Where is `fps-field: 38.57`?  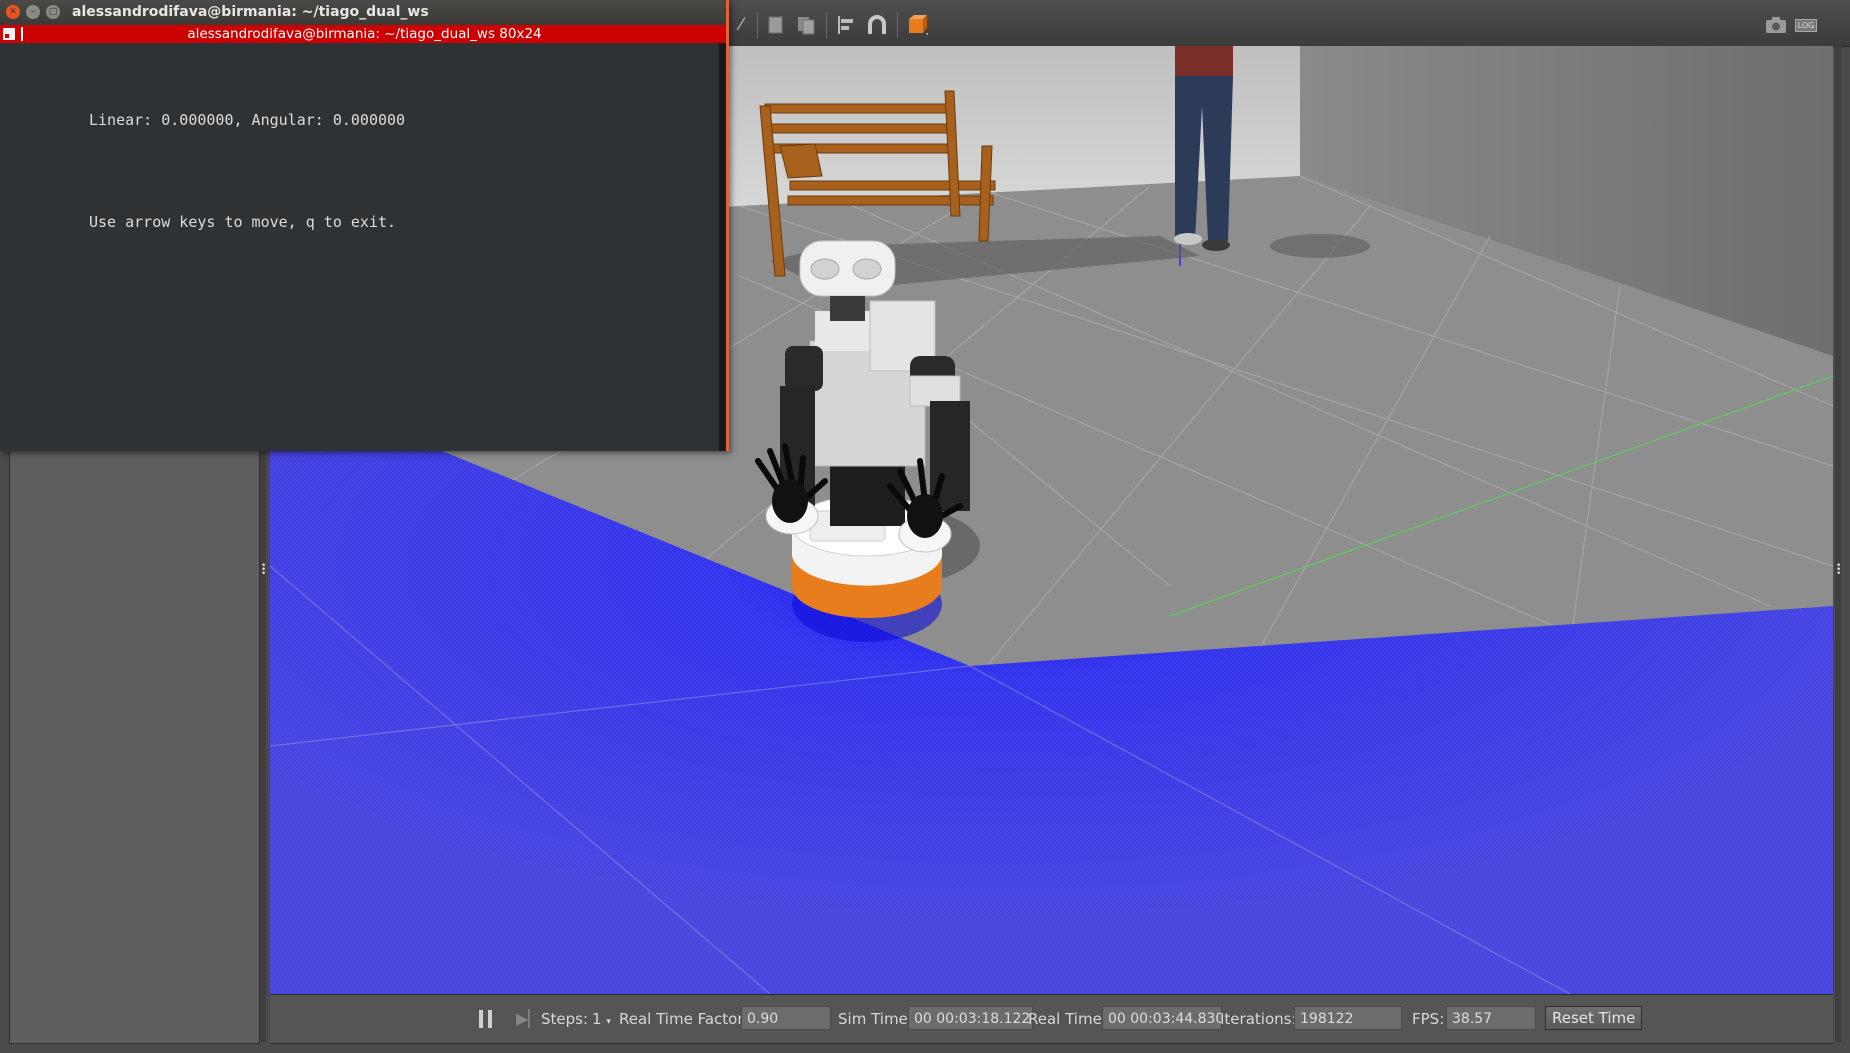 fps-field: 38.57 is located at coordinates (1491, 1018).